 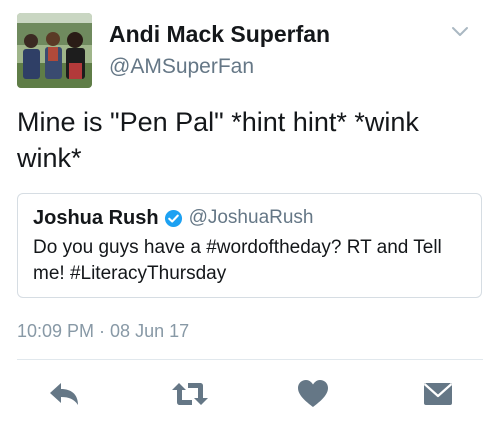 What do you see at coordinates (64, 394) in the screenshot?
I see `reply-icon` at bounding box center [64, 394].